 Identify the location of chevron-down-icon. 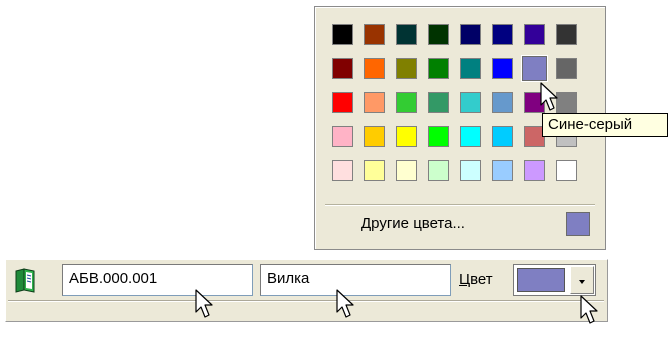
(582, 282).